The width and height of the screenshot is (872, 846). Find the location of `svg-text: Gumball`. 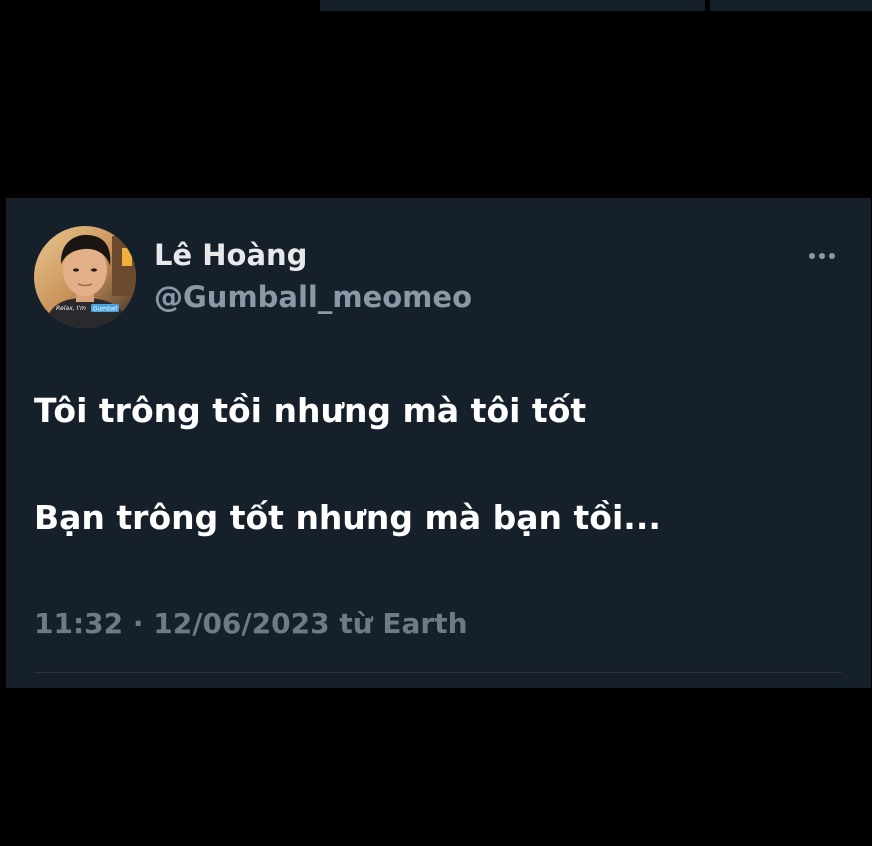

svg-text: Gumball is located at coordinates (105, 310).